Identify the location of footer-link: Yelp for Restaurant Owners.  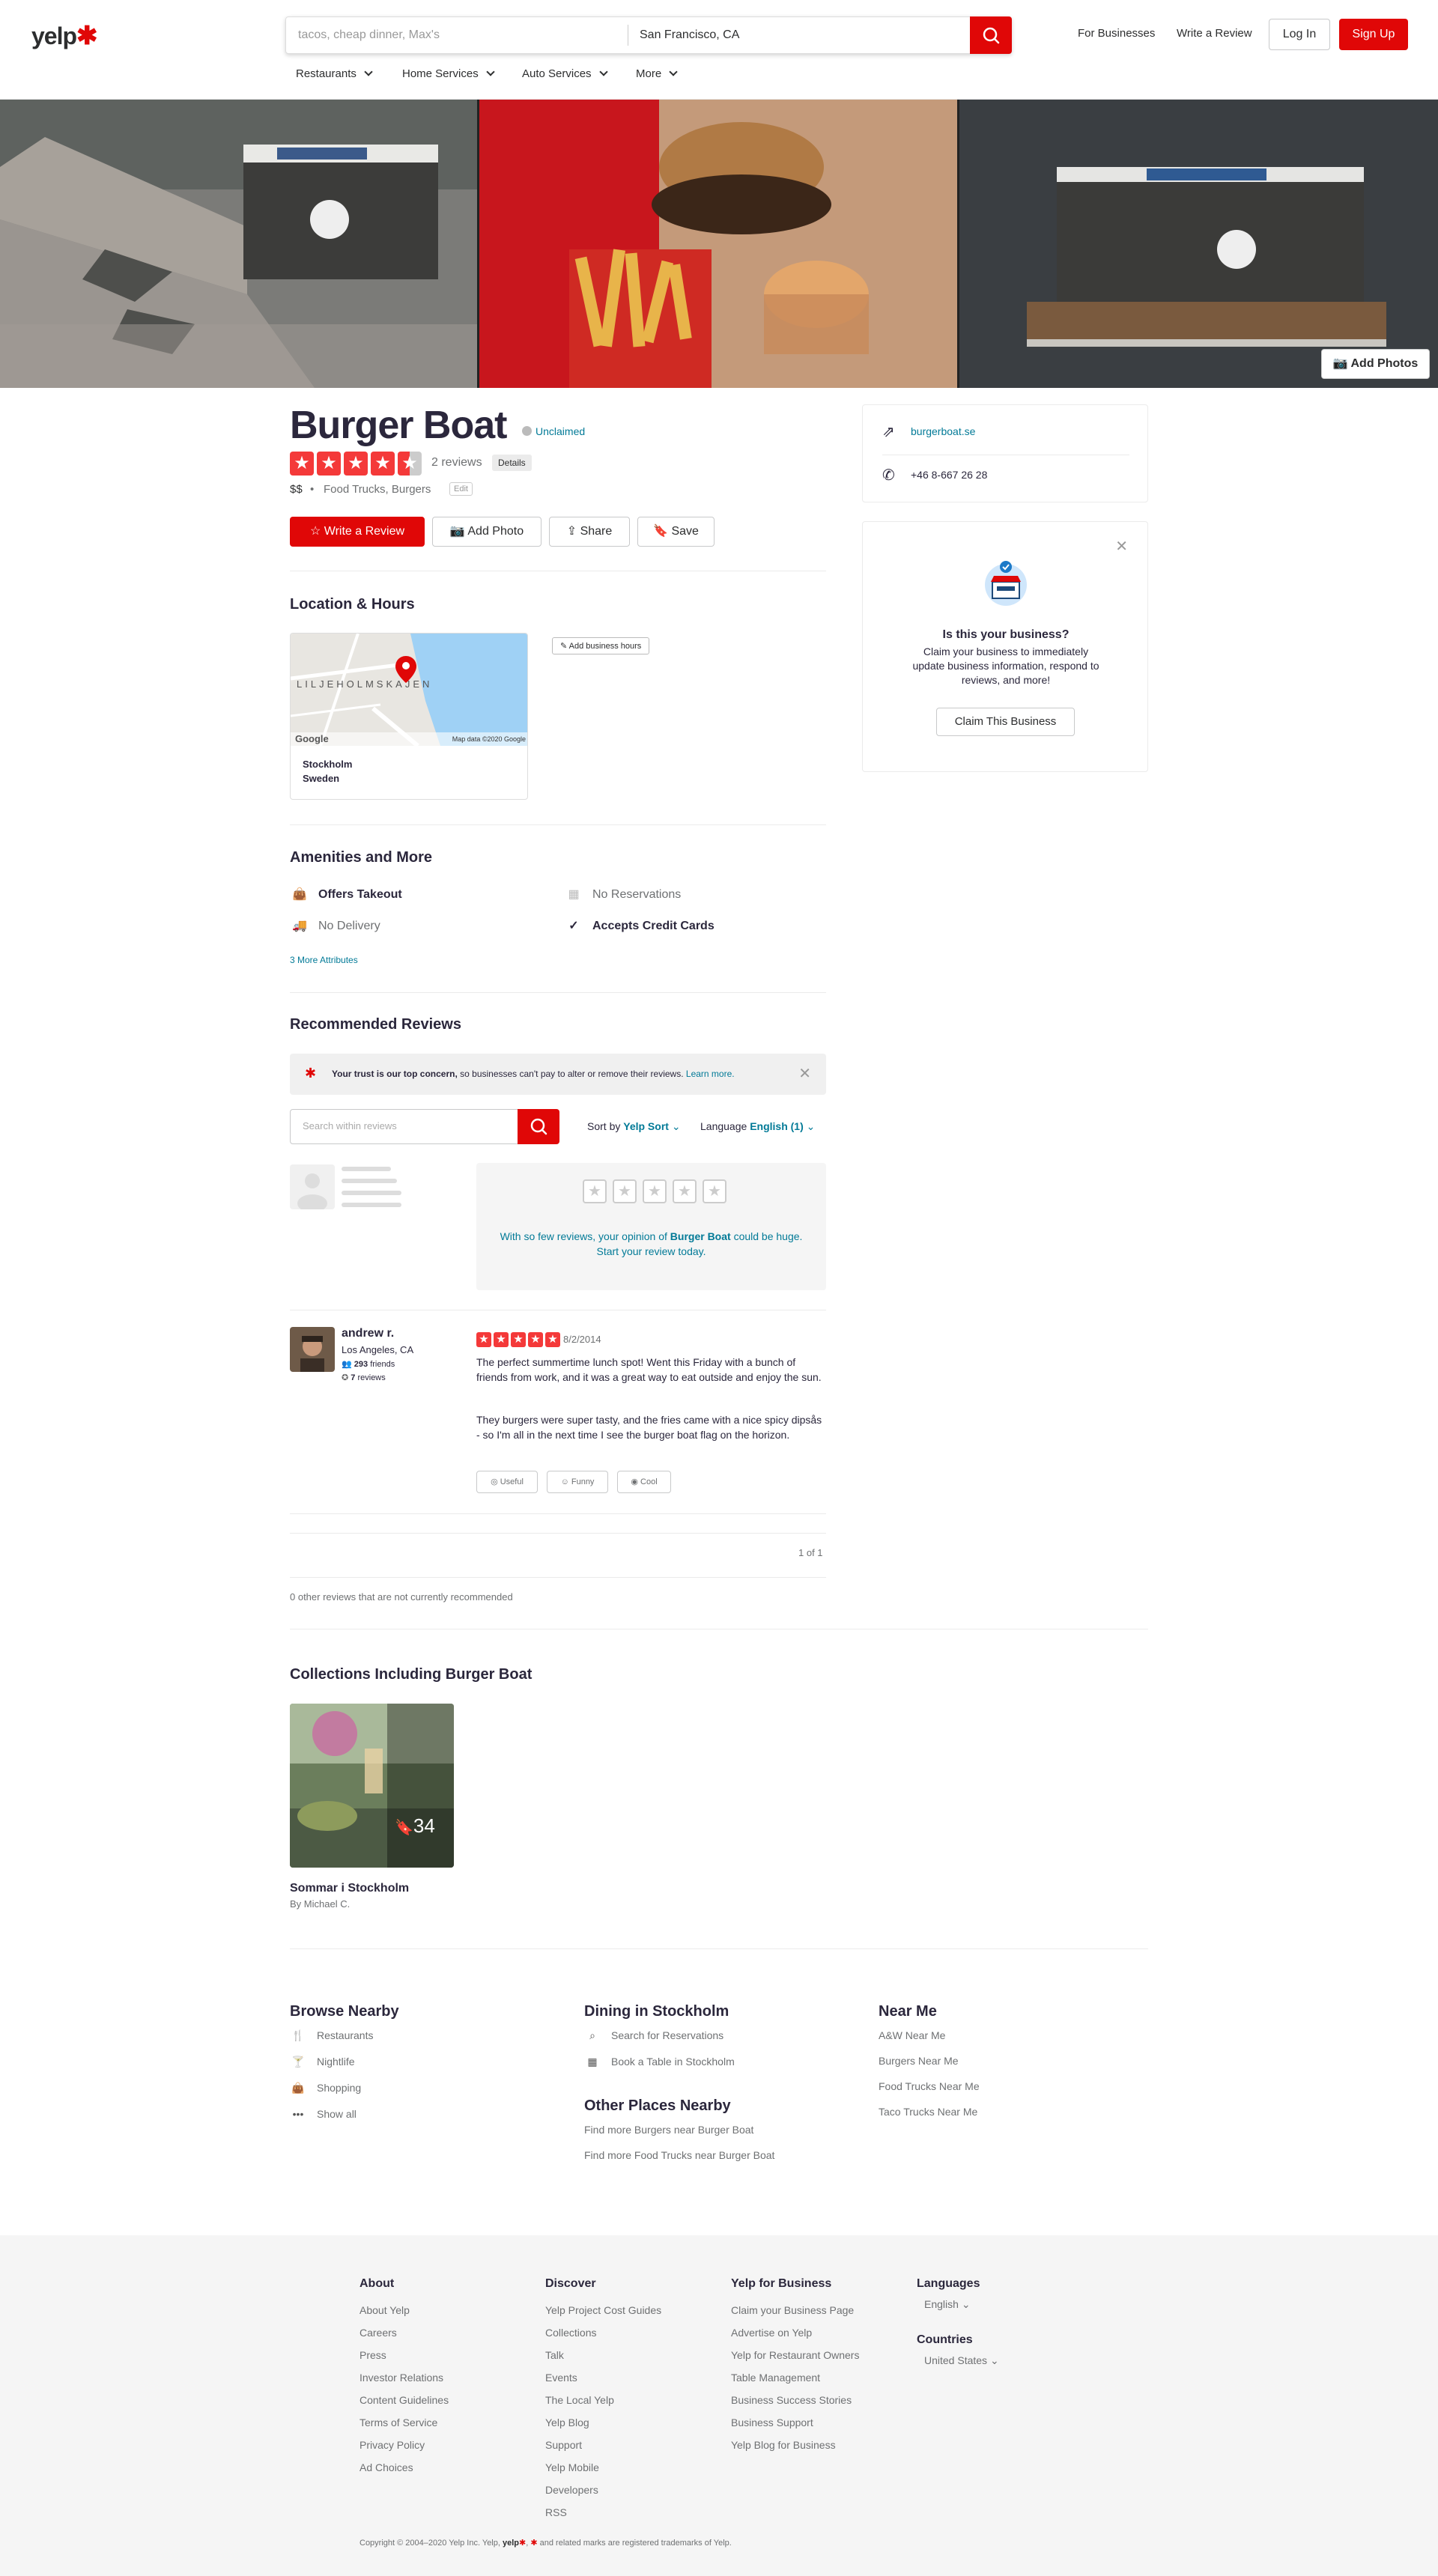
(795, 2355).